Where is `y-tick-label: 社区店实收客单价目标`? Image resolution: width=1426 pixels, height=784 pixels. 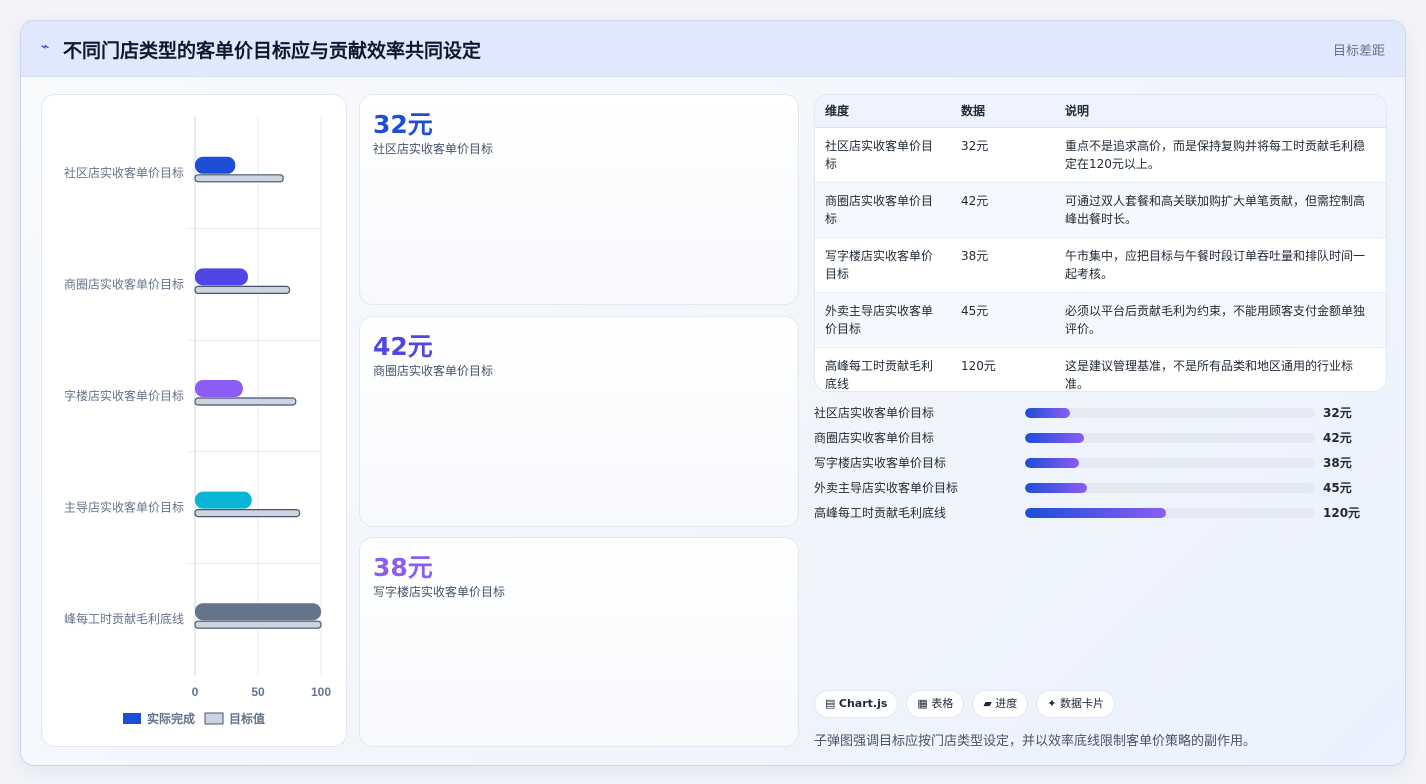 y-tick-label: 社区店实收客单价目标 is located at coordinates (124, 172).